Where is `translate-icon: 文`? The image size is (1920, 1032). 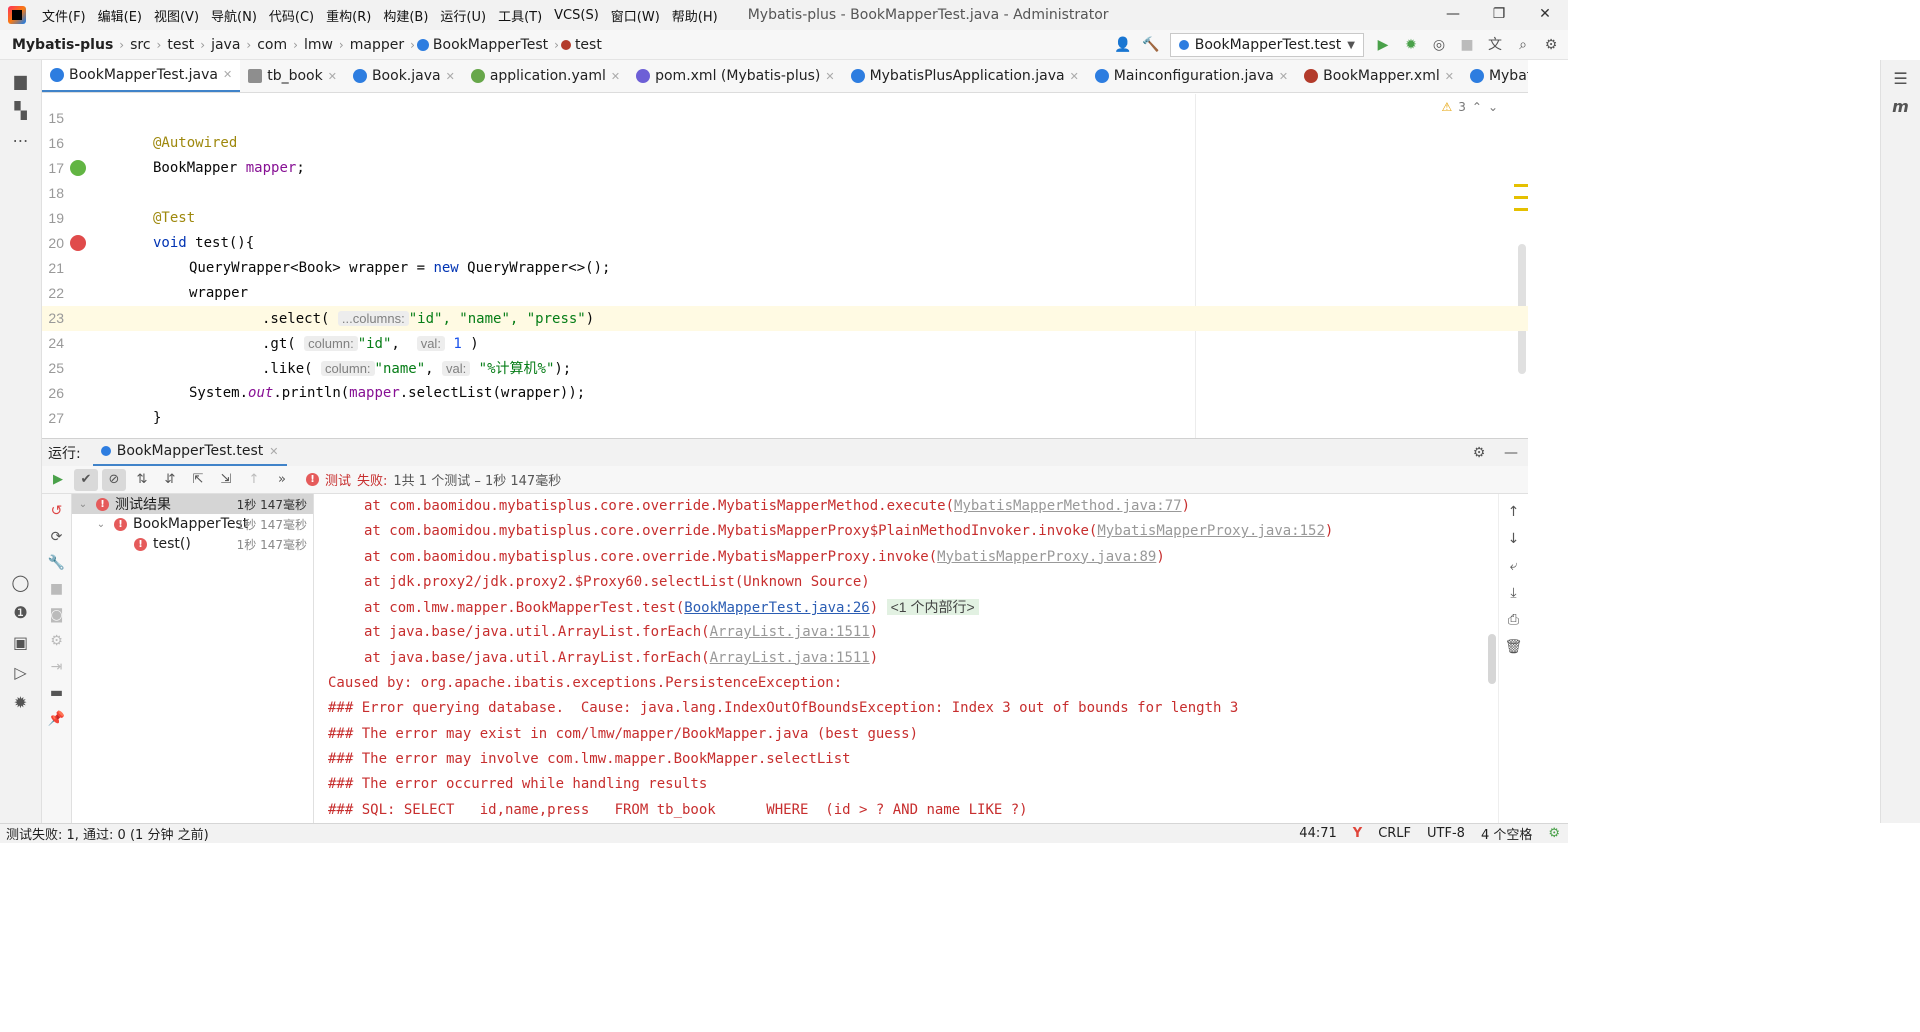
translate-icon: 文 is located at coordinates (1495, 45).